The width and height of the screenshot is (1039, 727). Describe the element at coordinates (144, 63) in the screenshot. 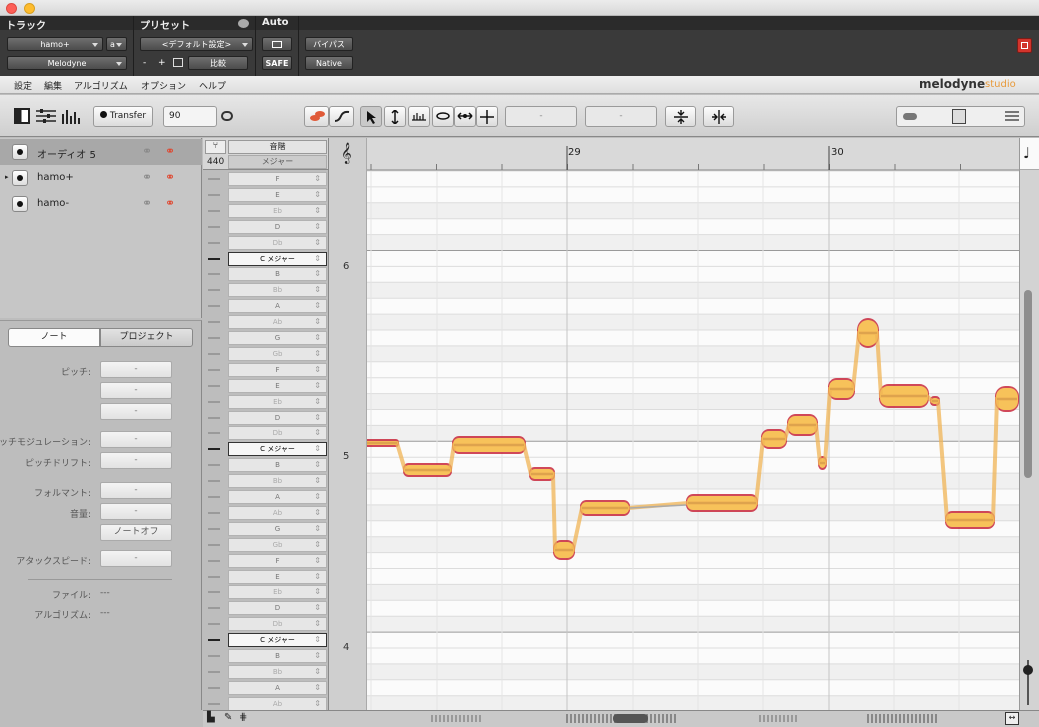

I see `preset-minus-button: -` at that location.